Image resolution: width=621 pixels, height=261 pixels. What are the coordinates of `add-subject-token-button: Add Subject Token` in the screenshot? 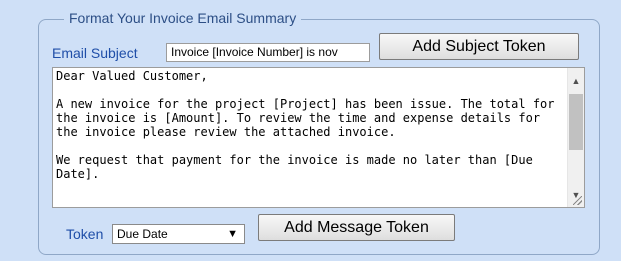 It's located at (479, 46).